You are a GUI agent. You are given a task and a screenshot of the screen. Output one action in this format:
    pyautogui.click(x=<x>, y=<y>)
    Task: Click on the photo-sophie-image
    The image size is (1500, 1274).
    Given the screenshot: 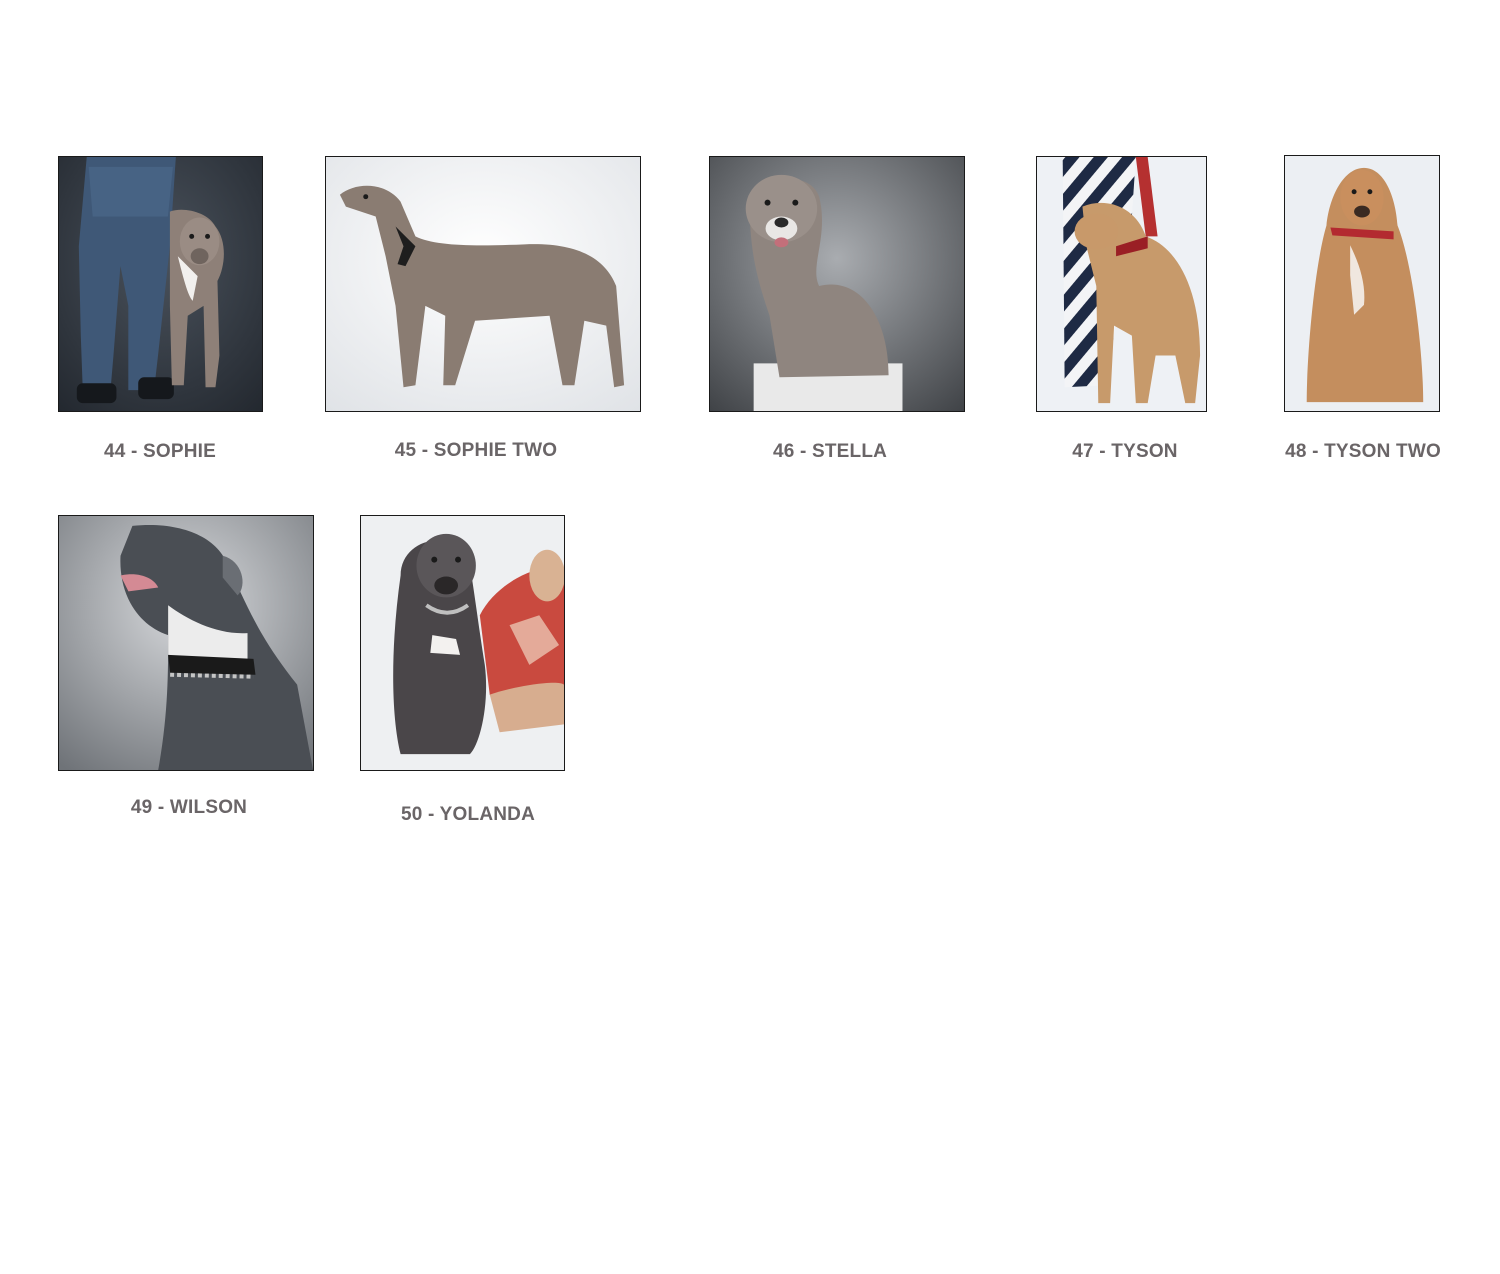 What is the action you would take?
    pyautogui.click(x=160, y=284)
    